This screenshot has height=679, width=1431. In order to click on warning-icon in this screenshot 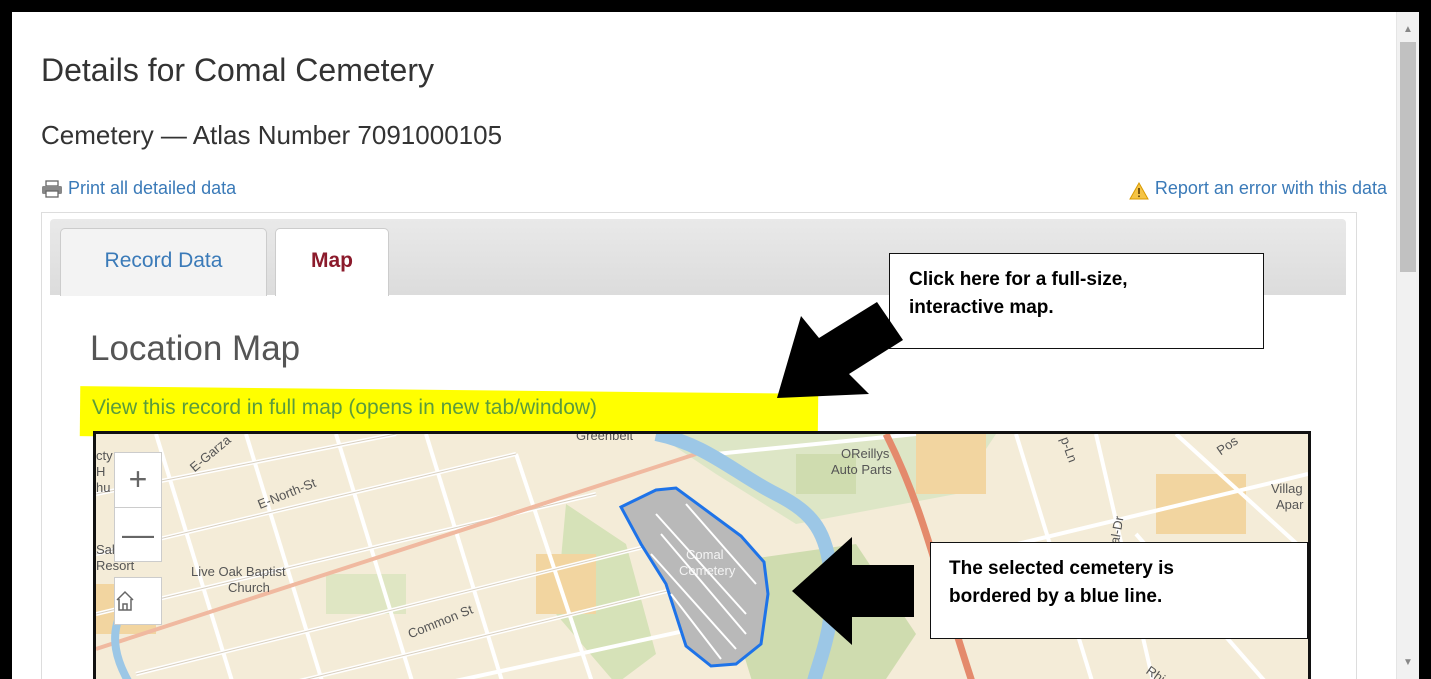, I will do `click(1139, 191)`.